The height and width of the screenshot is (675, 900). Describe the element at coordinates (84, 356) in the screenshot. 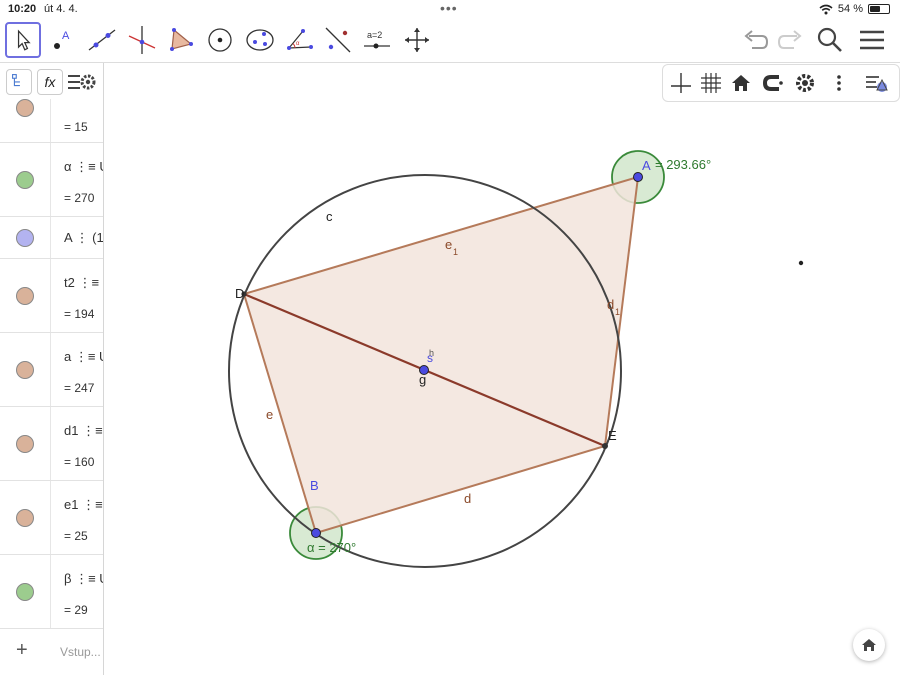

I see `row-name: a ⋮≡ U` at that location.